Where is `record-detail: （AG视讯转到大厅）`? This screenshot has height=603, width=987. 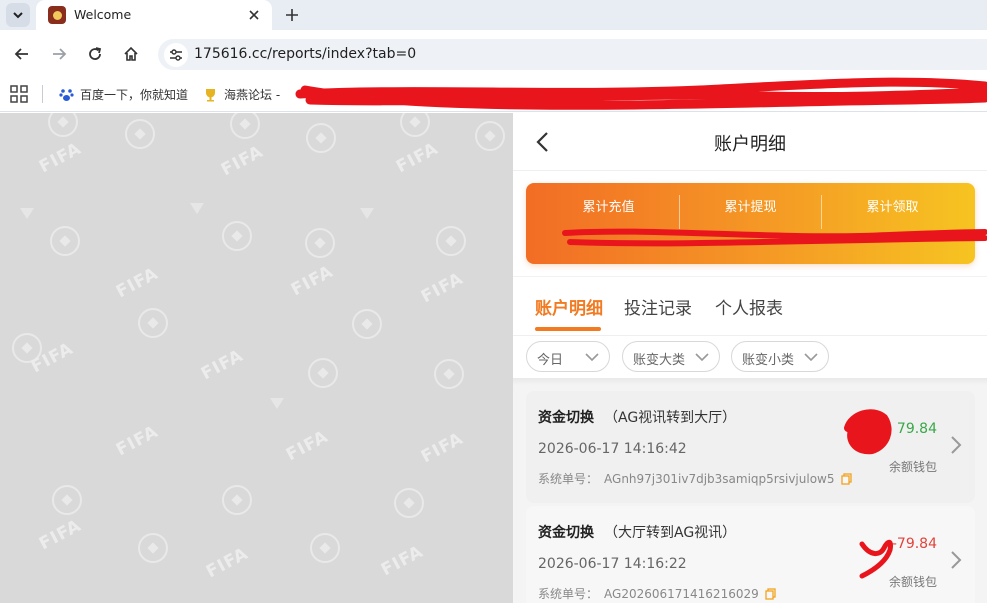 record-detail: （AG视讯转到大厅） is located at coordinates (670, 418).